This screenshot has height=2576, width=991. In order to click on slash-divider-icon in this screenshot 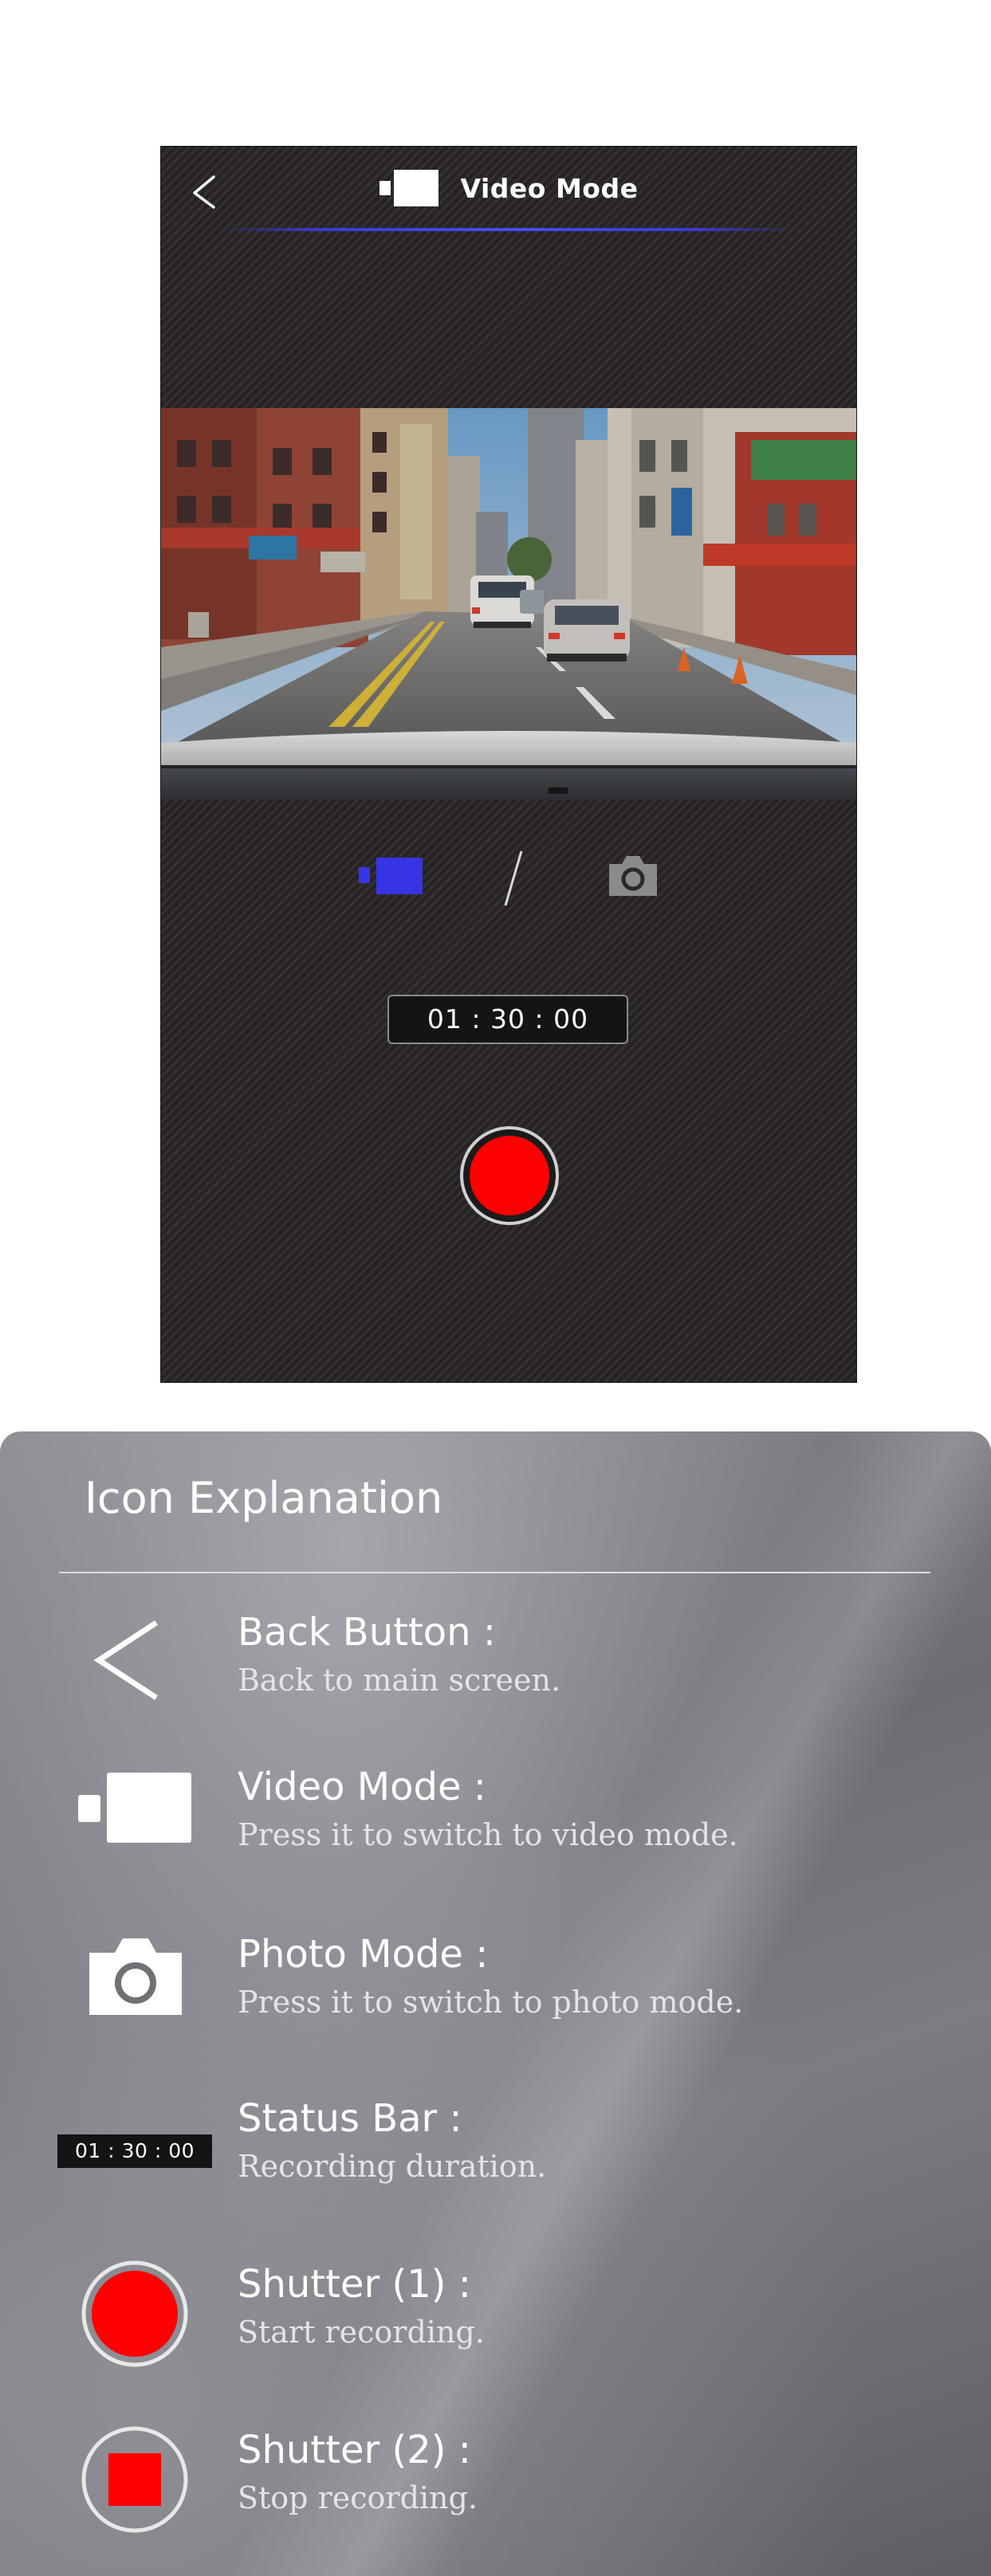, I will do `click(513, 878)`.